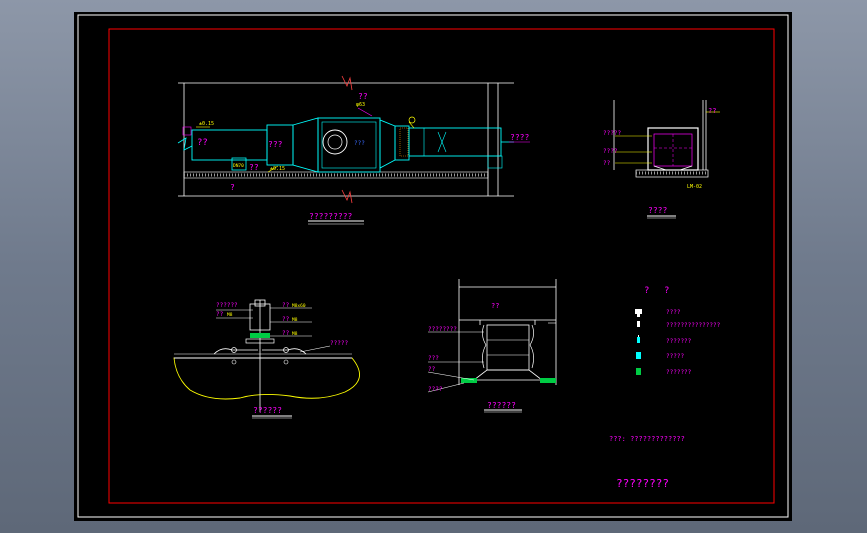  I want to click on mount-label-r1: ??, so click(286, 305).